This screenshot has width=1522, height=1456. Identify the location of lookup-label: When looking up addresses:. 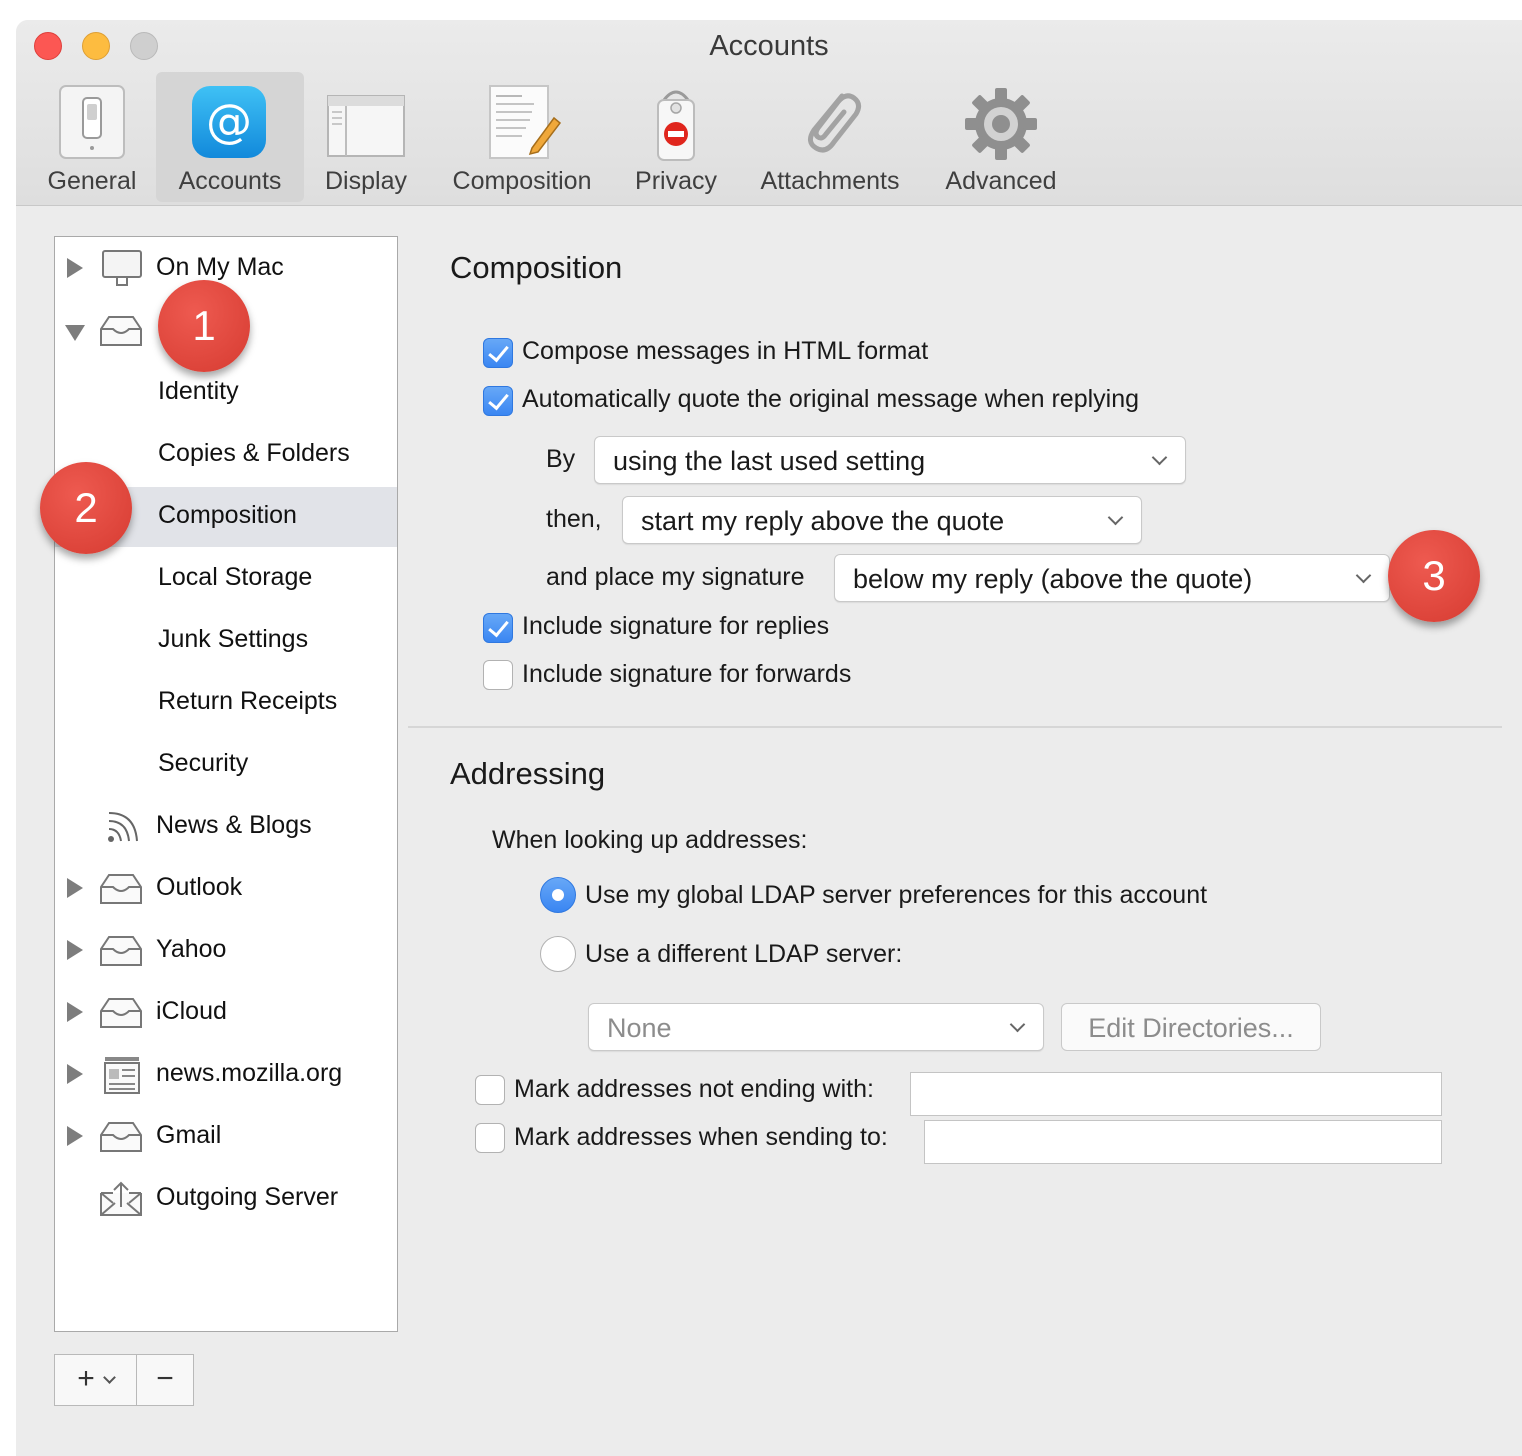
(650, 840).